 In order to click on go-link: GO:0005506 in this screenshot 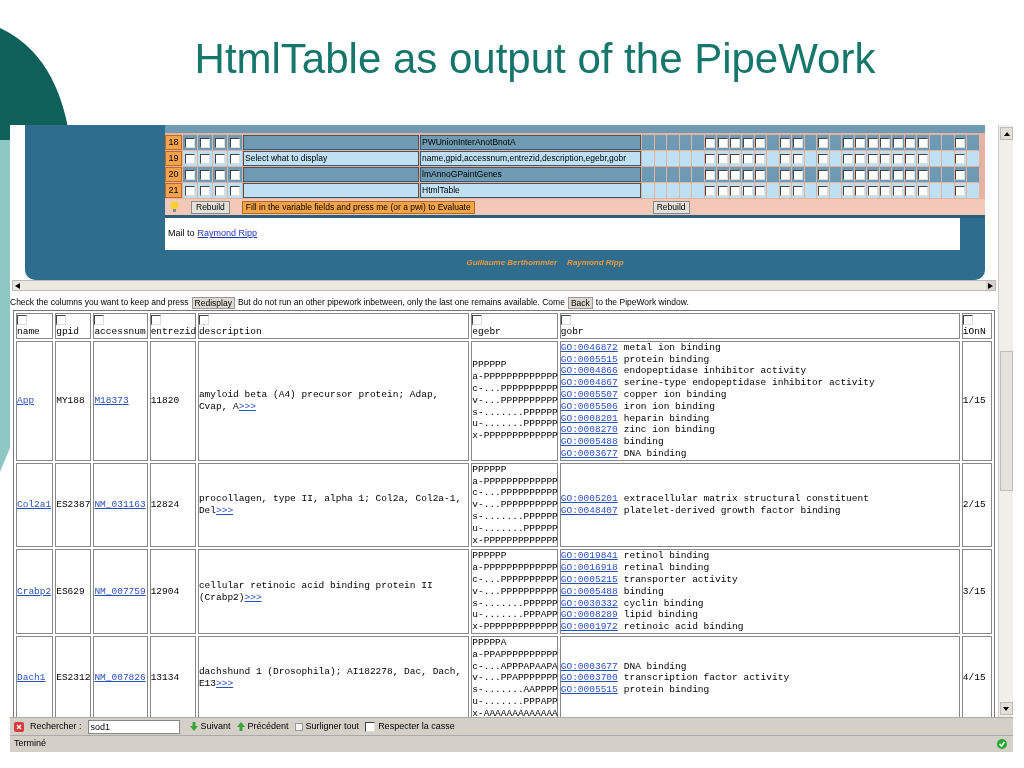, I will do `click(589, 406)`.